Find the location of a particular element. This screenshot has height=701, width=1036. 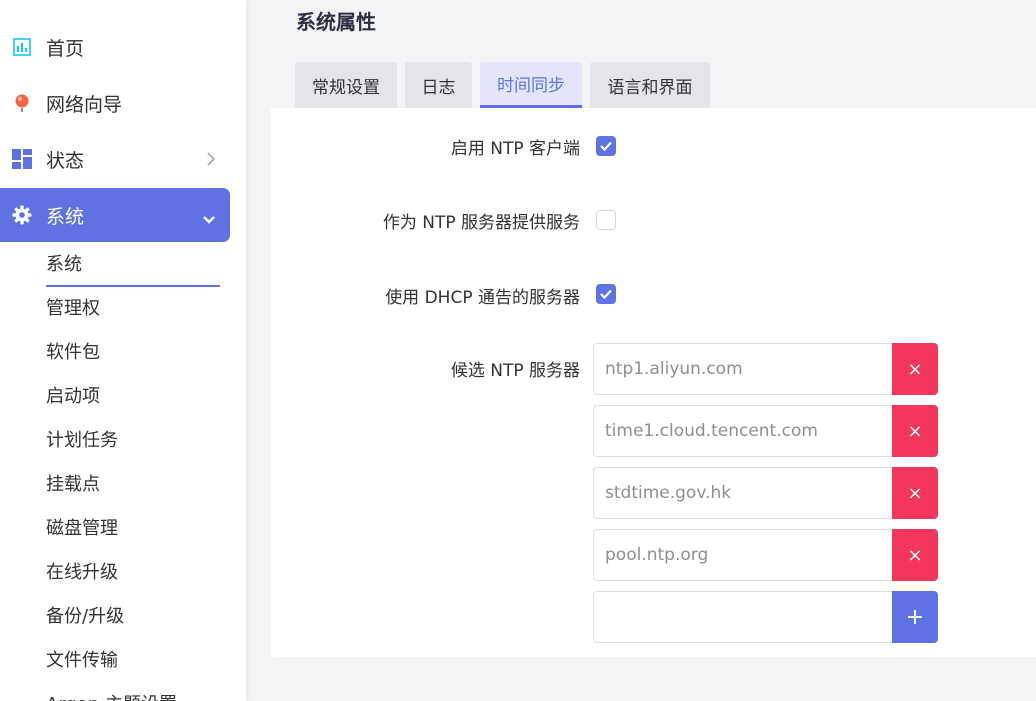

sub-item-system: 系统 is located at coordinates (64, 265).